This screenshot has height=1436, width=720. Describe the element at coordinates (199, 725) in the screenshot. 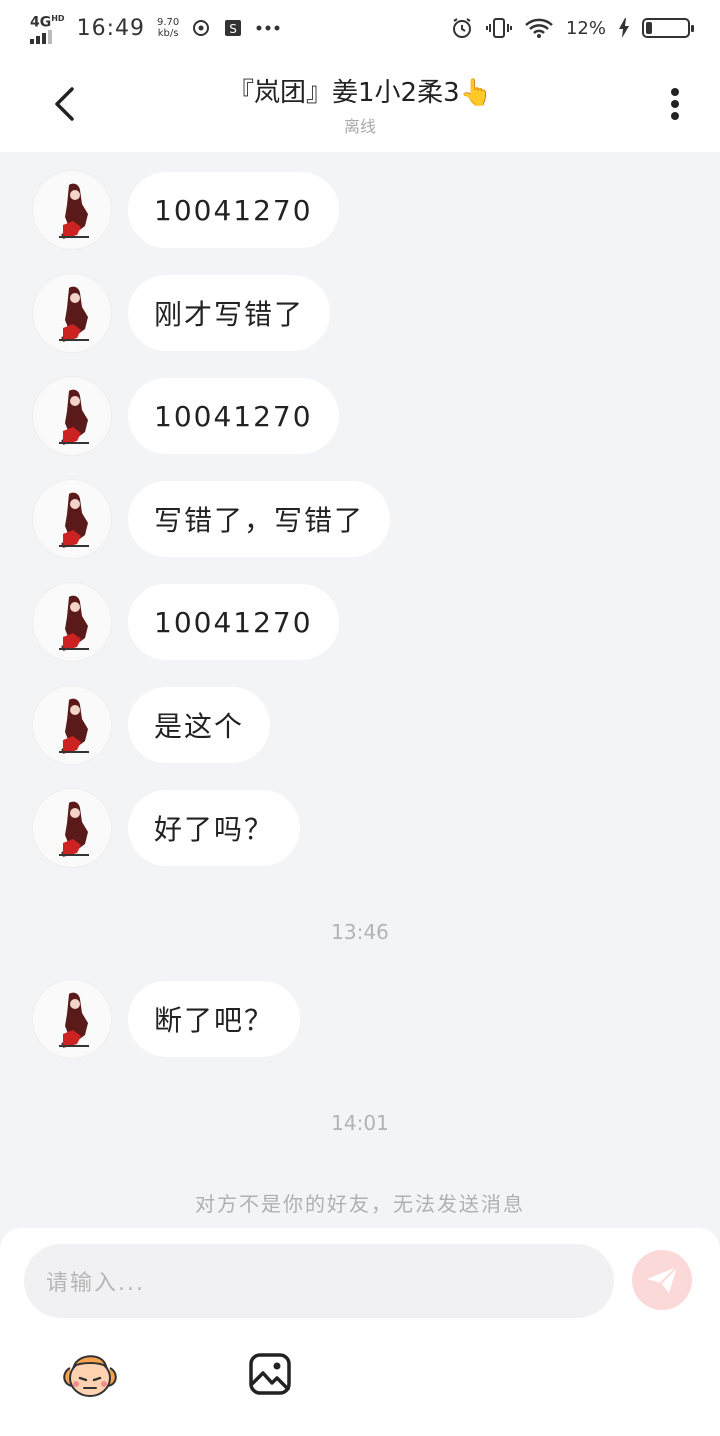

I see `message-bubble: 是这个` at that location.